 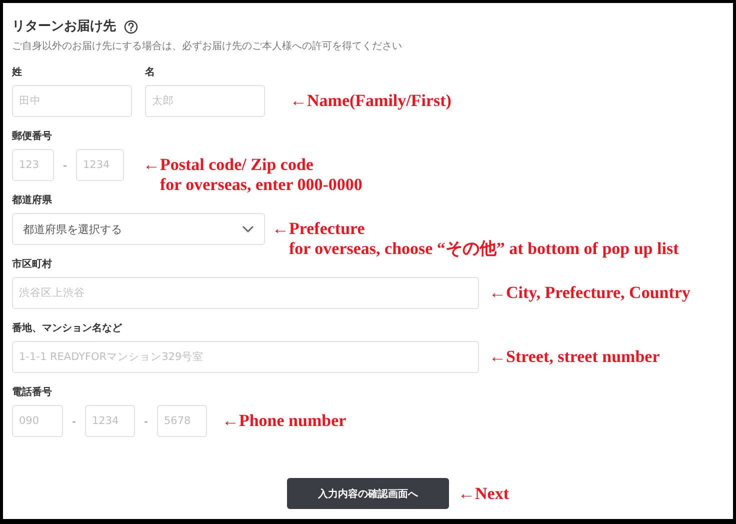 What do you see at coordinates (32, 136) in the screenshot?
I see `field-label: 郵便番号` at bounding box center [32, 136].